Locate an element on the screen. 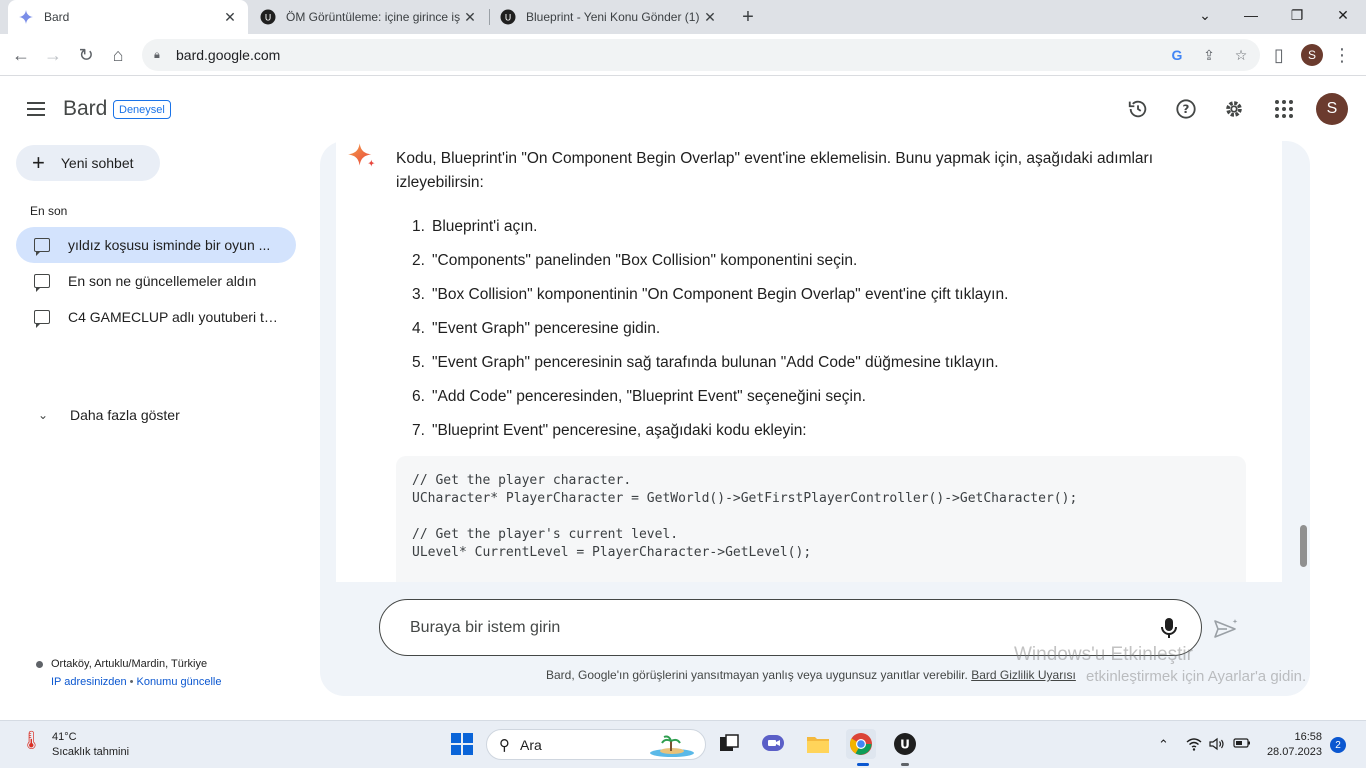 The width and height of the screenshot is (1366, 768). reload-icon: ↻ is located at coordinates (86, 55).